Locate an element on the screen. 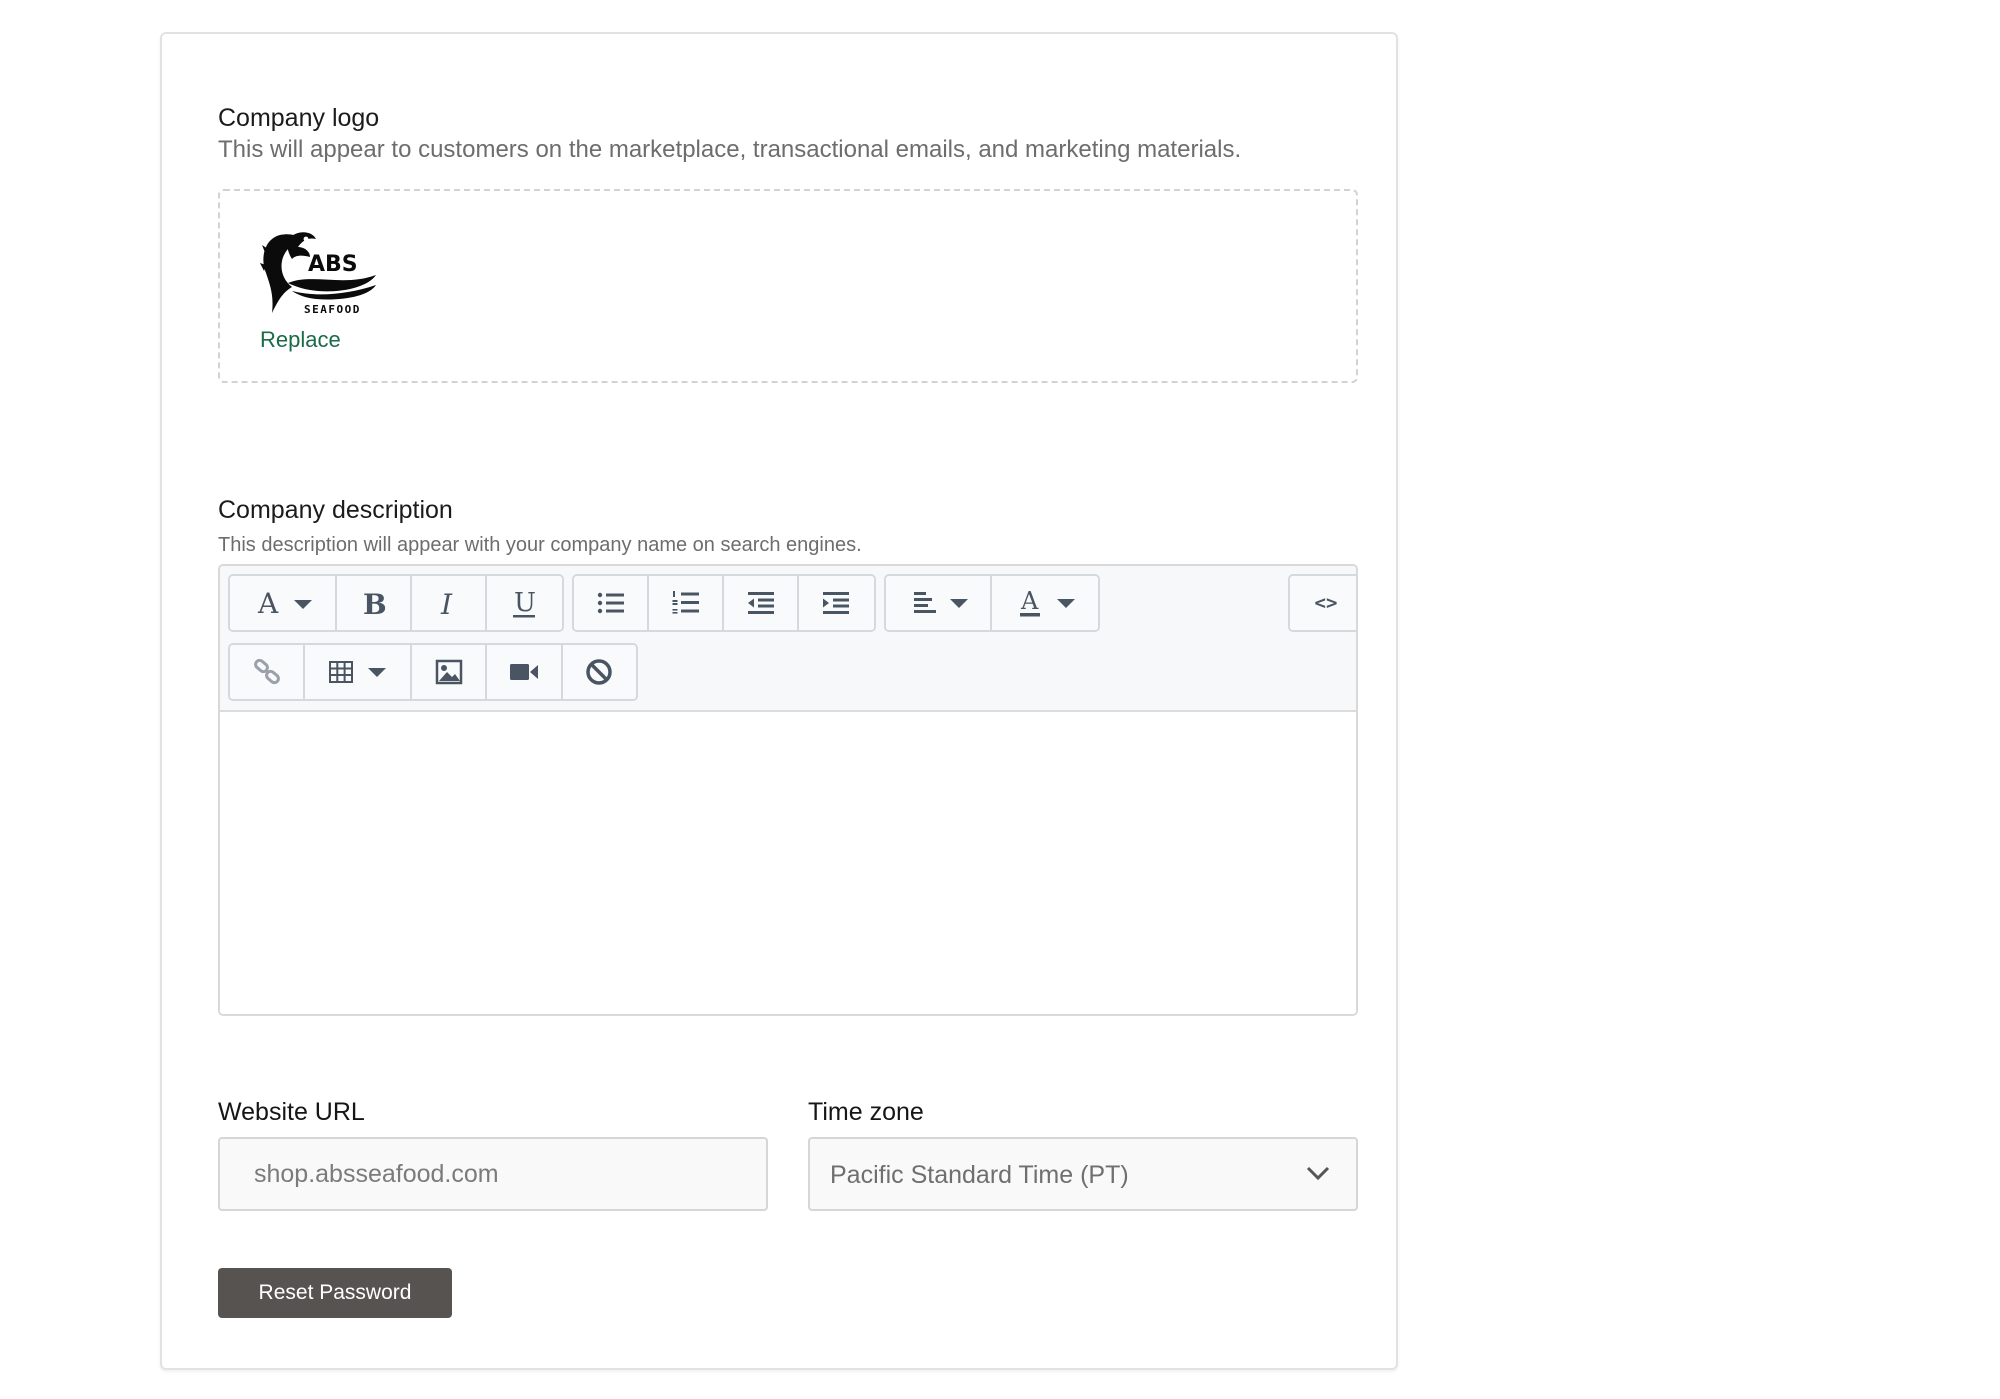  outdent-icon is located at coordinates (760, 603).